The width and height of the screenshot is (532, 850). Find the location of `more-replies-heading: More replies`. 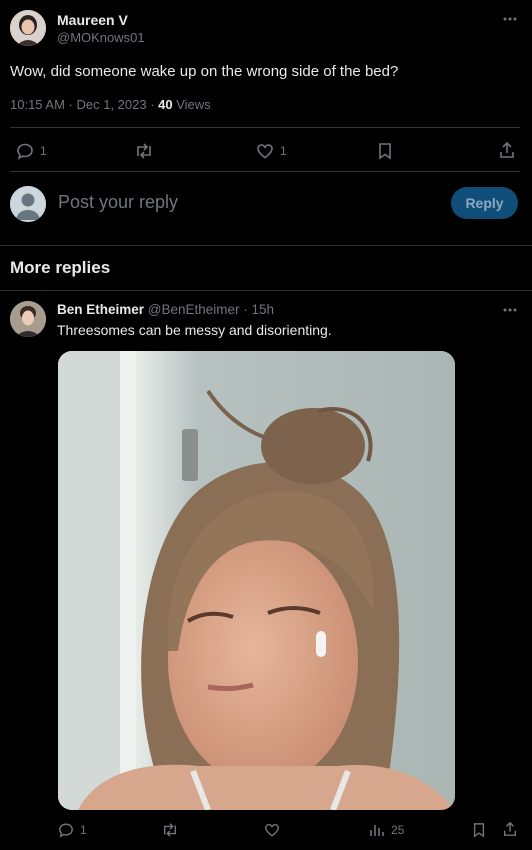

more-replies-heading: More replies is located at coordinates (60, 267).